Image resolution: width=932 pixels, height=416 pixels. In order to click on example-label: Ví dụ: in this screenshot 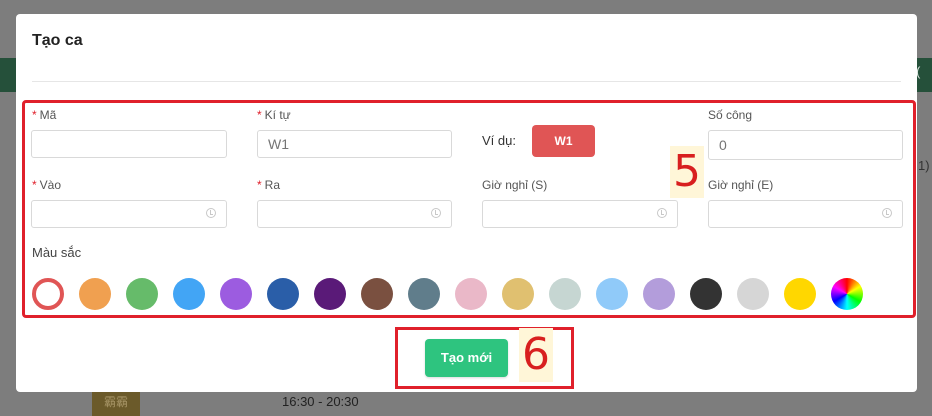, I will do `click(499, 140)`.